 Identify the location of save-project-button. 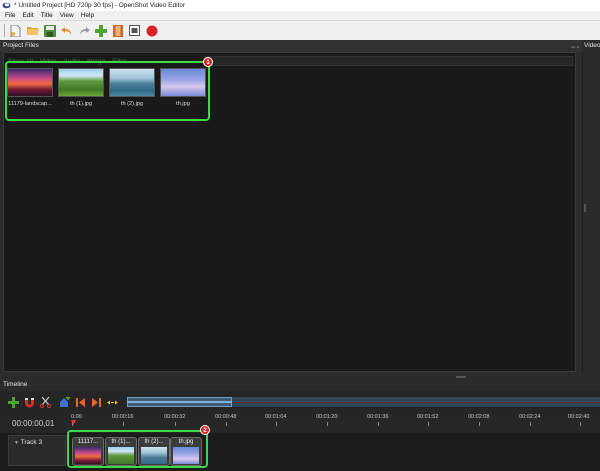
(49, 30).